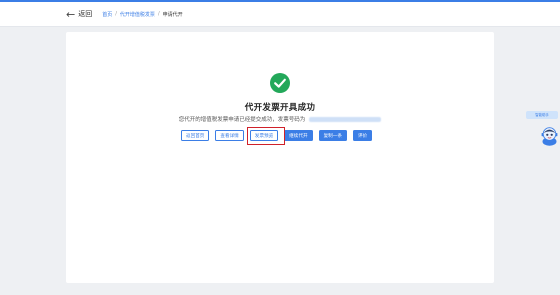 This screenshot has height=295, width=560. I want to click on highlight-box, so click(266, 136).